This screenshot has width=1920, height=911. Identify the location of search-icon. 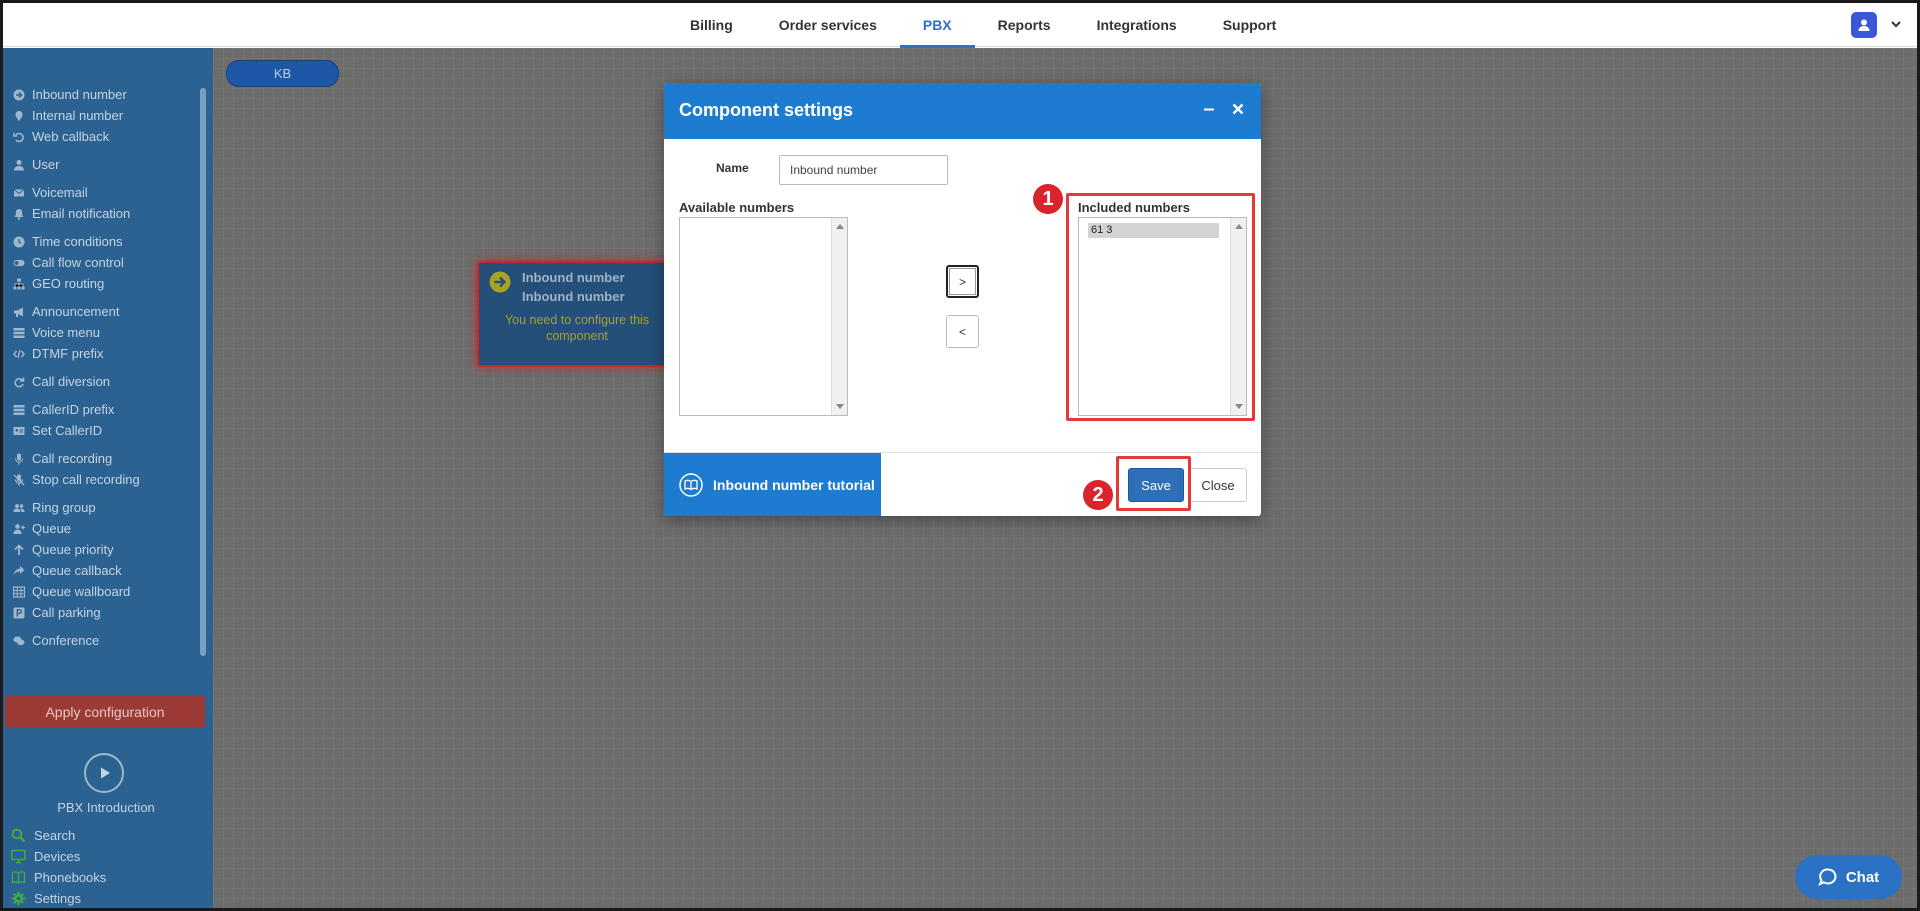
(18, 835).